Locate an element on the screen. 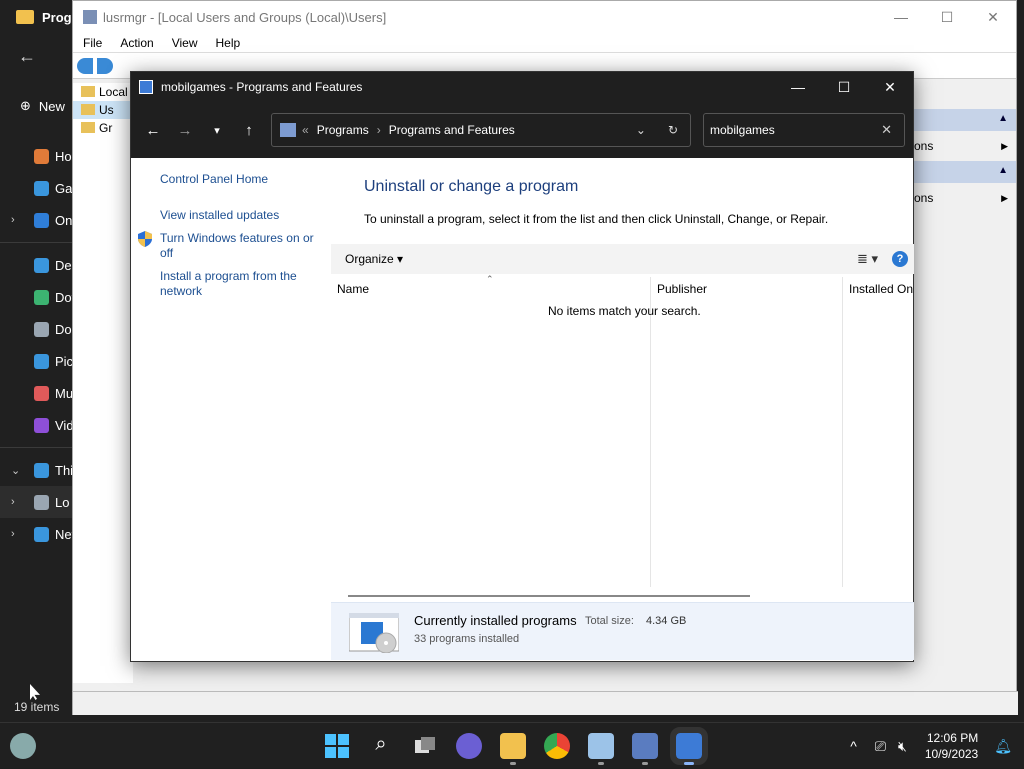 The width and height of the screenshot is (1024, 769). search-icon: ⌕ is located at coordinates (381, 746).